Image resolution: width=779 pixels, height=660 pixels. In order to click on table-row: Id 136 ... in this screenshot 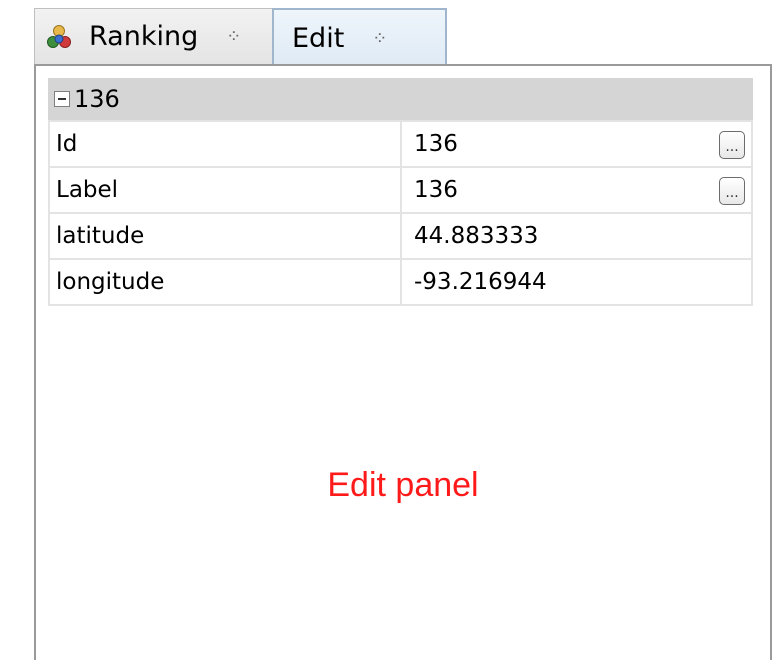, I will do `click(400, 144)`.